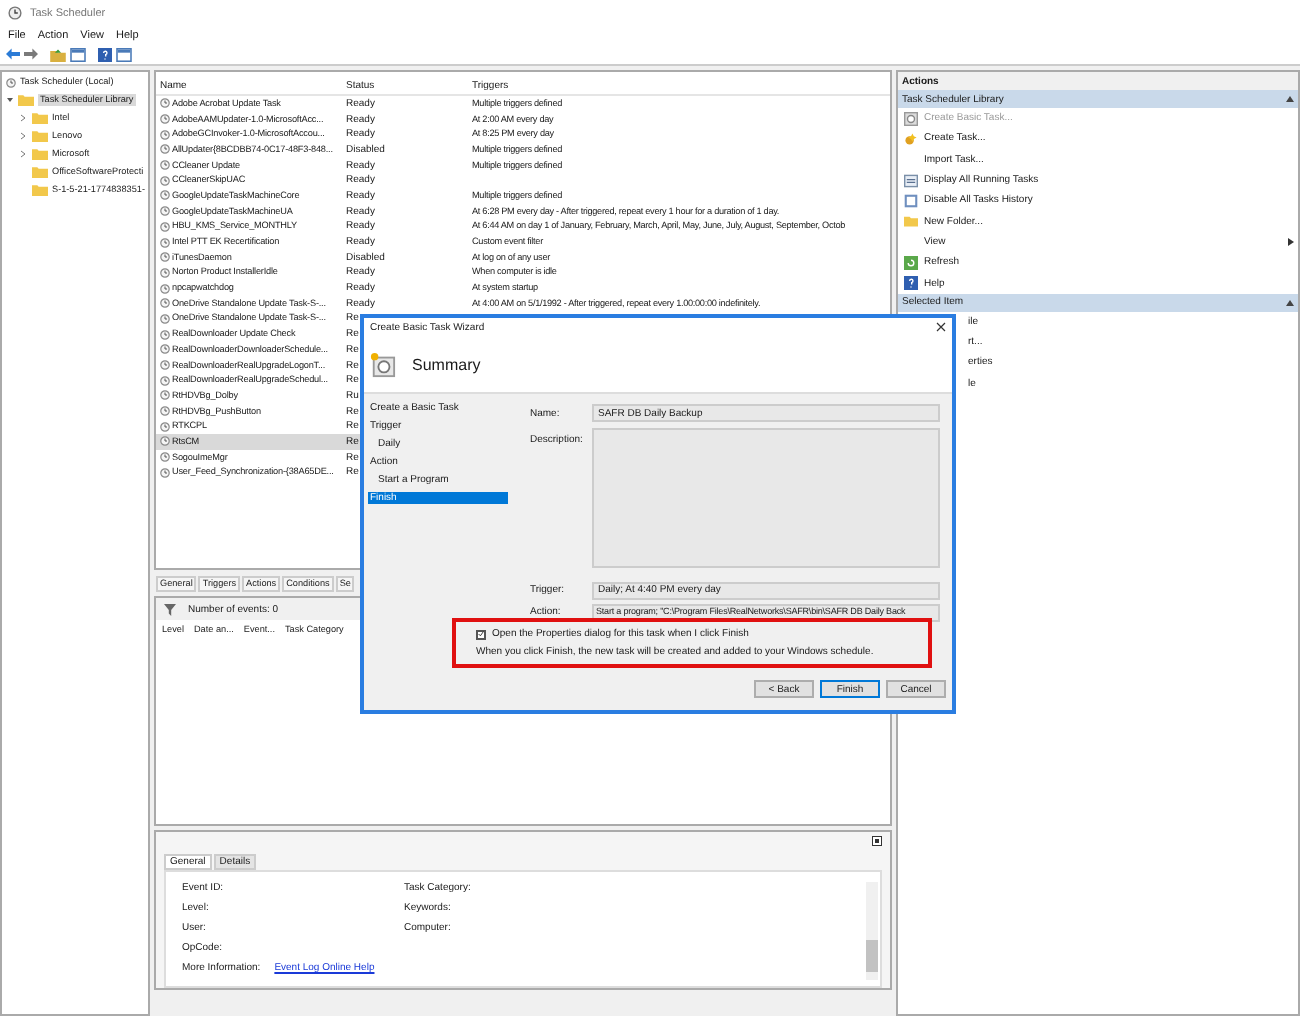 Image resolution: width=1300 pixels, height=1016 pixels. What do you see at coordinates (446, 364) in the screenshot?
I see `dialog-heading: Summary` at bounding box center [446, 364].